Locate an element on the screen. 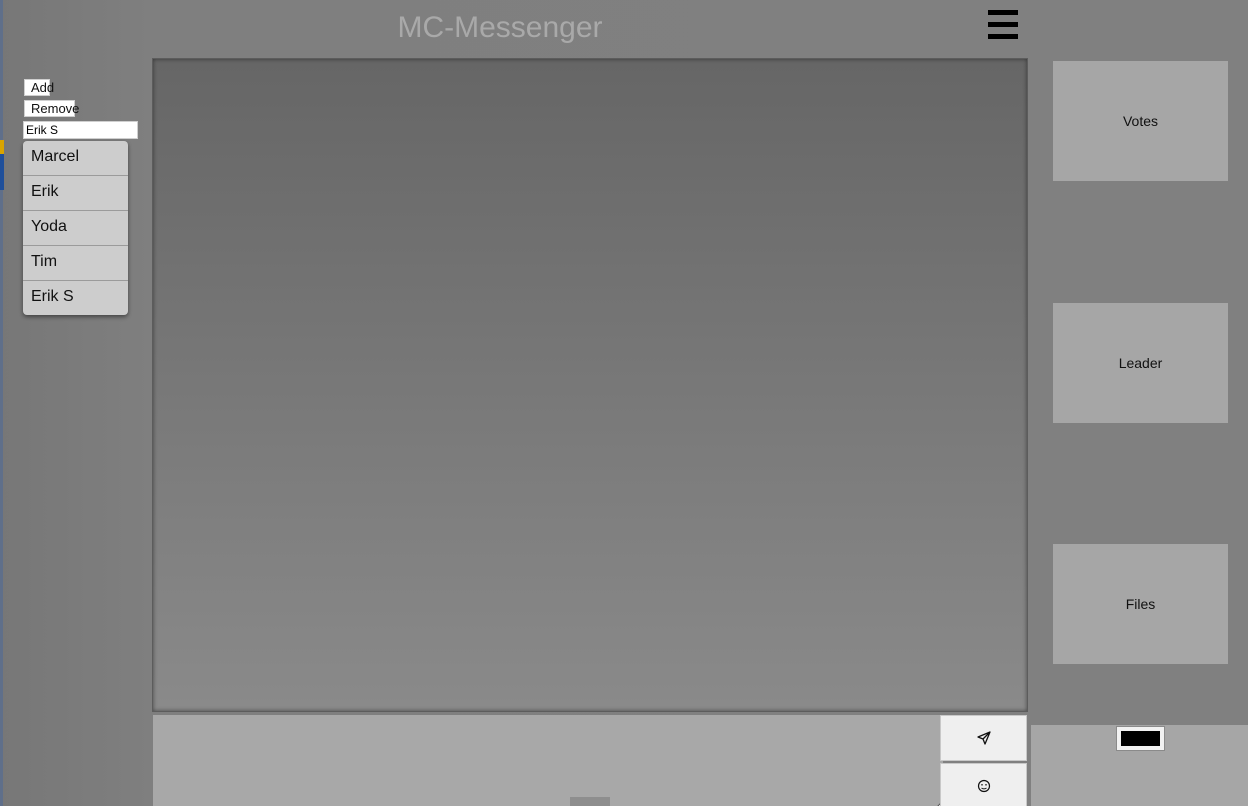  user-list-item: Tim is located at coordinates (75, 263).